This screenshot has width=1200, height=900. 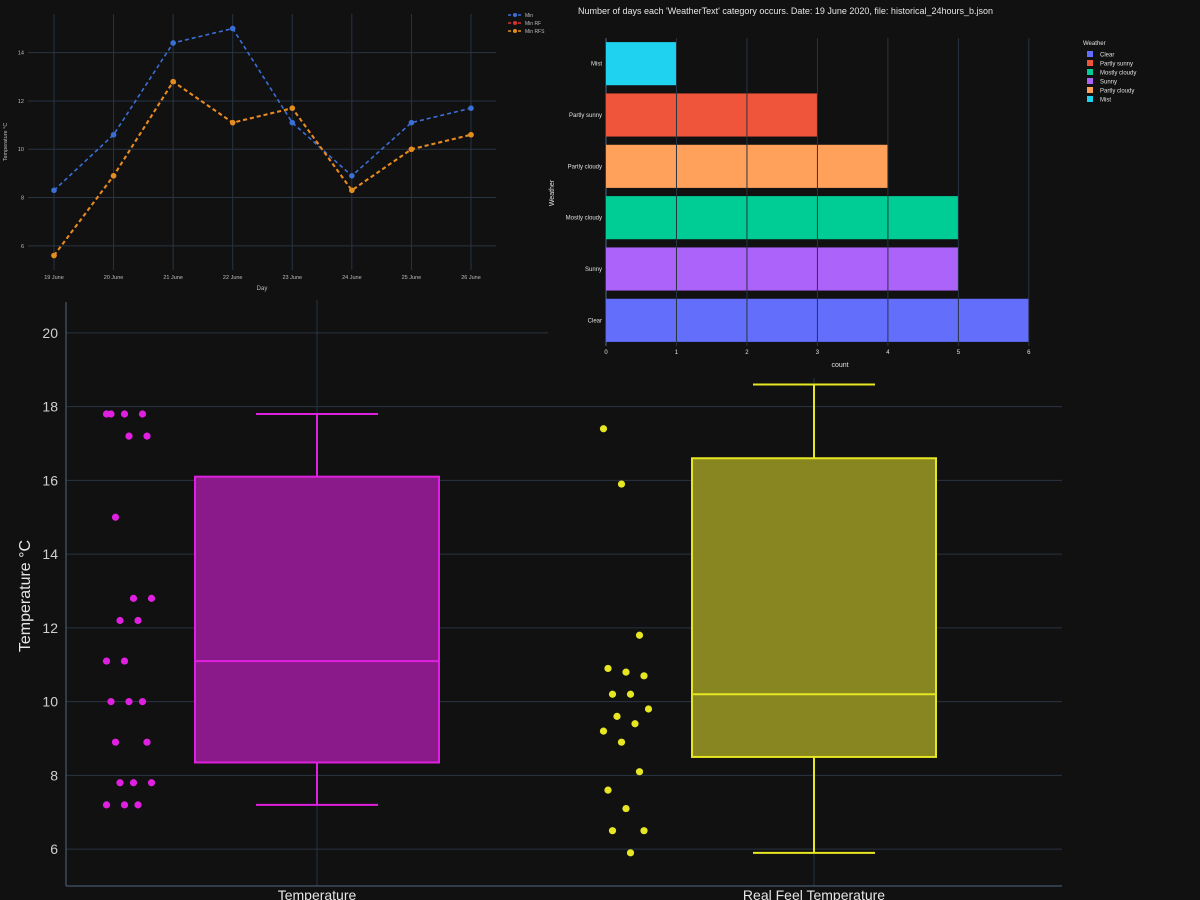 What do you see at coordinates (1029, 353) in the screenshot?
I see `bar-xtick-label: 6` at bounding box center [1029, 353].